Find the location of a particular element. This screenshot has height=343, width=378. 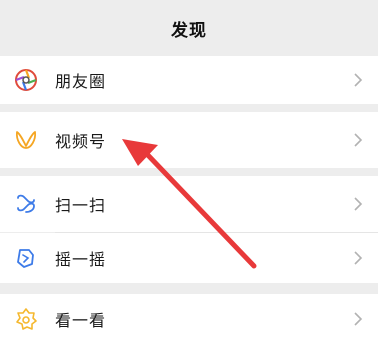

scan-icon is located at coordinates (26, 203).